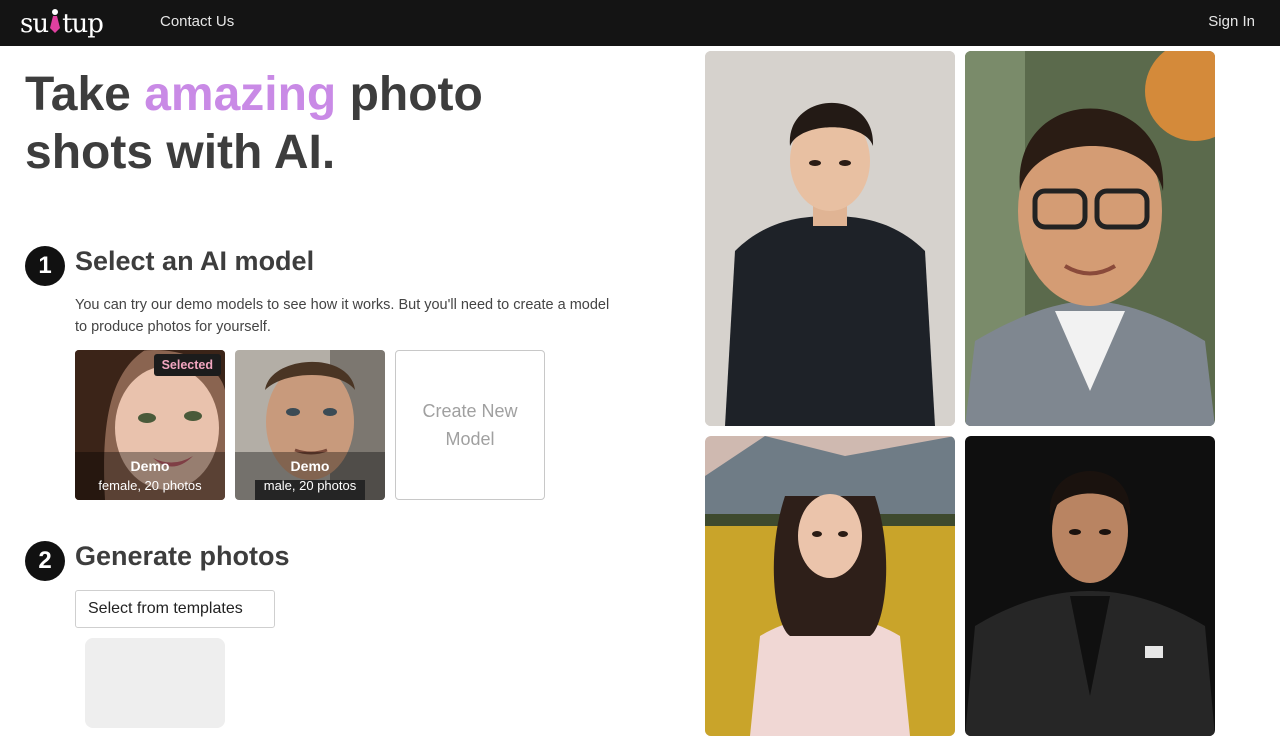 The height and width of the screenshot is (736, 1280). What do you see at coordinates (150, 476) in the screenshot?
I see `card-overlay: Demo female, 20 photos` at bounding box center [150, 476].